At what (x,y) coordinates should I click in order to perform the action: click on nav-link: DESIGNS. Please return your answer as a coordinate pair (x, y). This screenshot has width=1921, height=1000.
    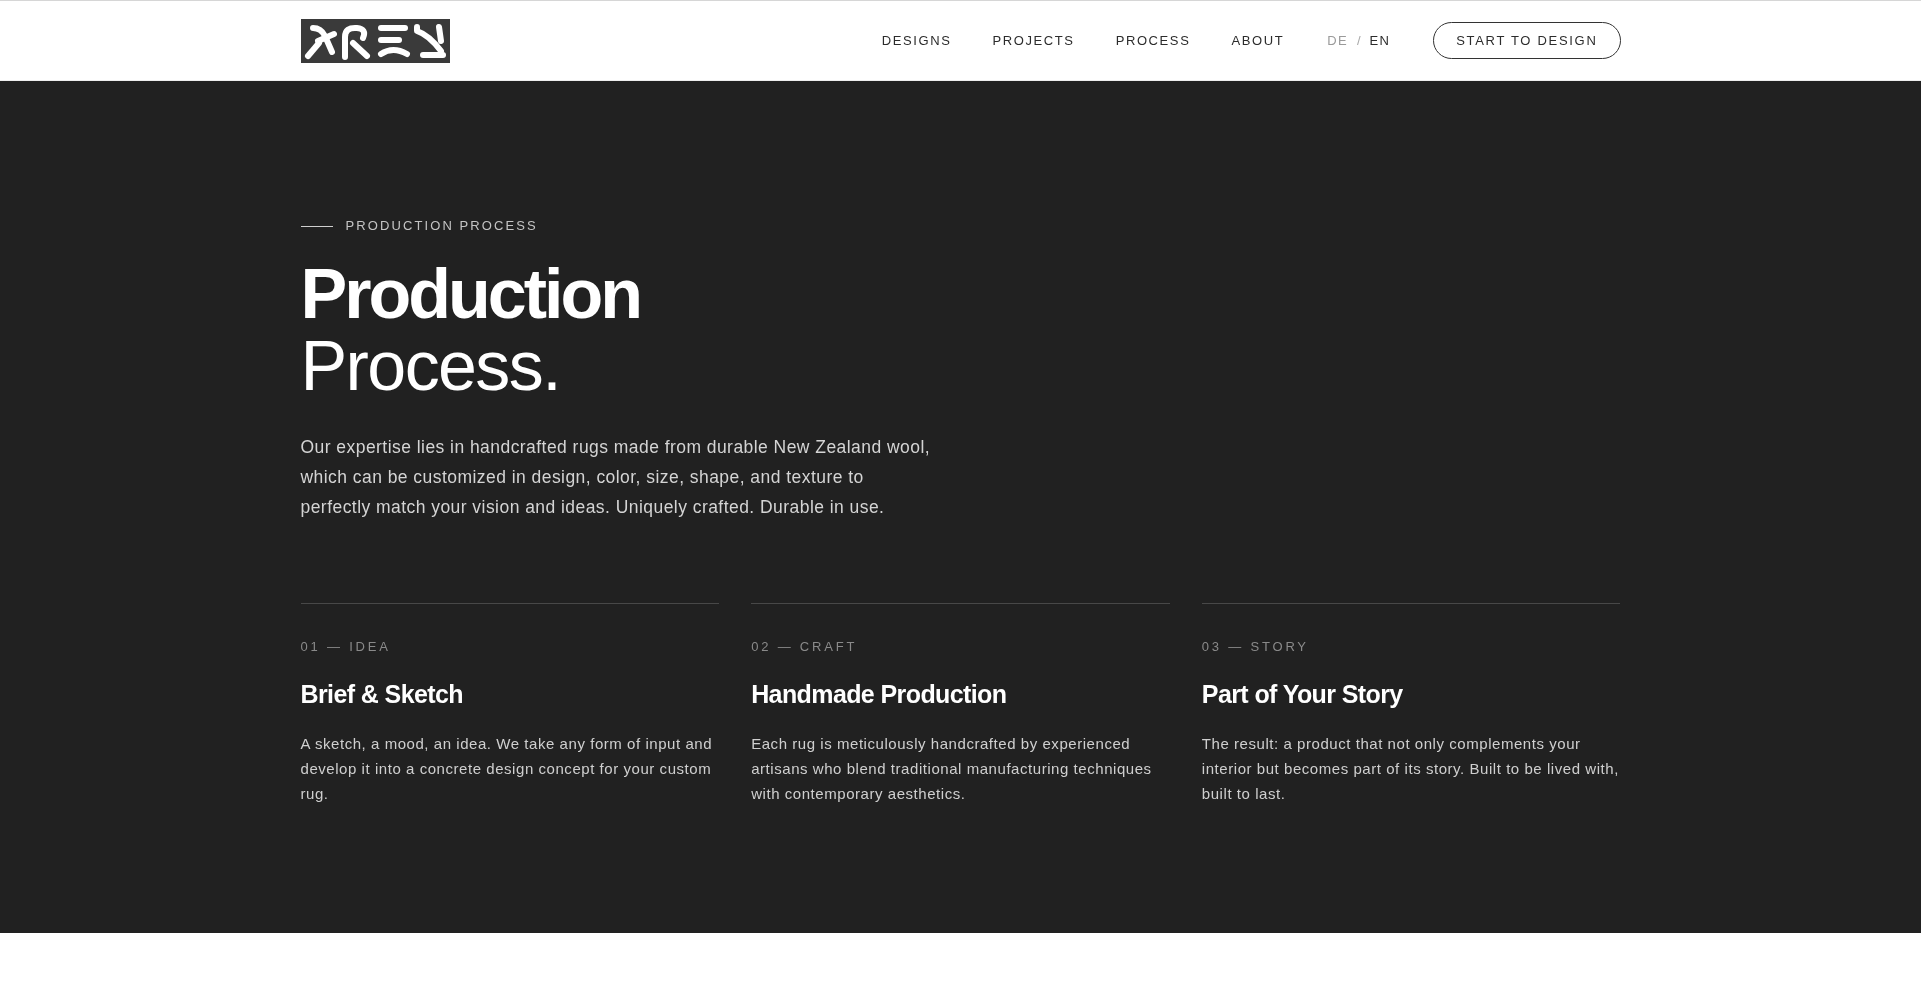
    Looking at the image, I should click on (916, 40).